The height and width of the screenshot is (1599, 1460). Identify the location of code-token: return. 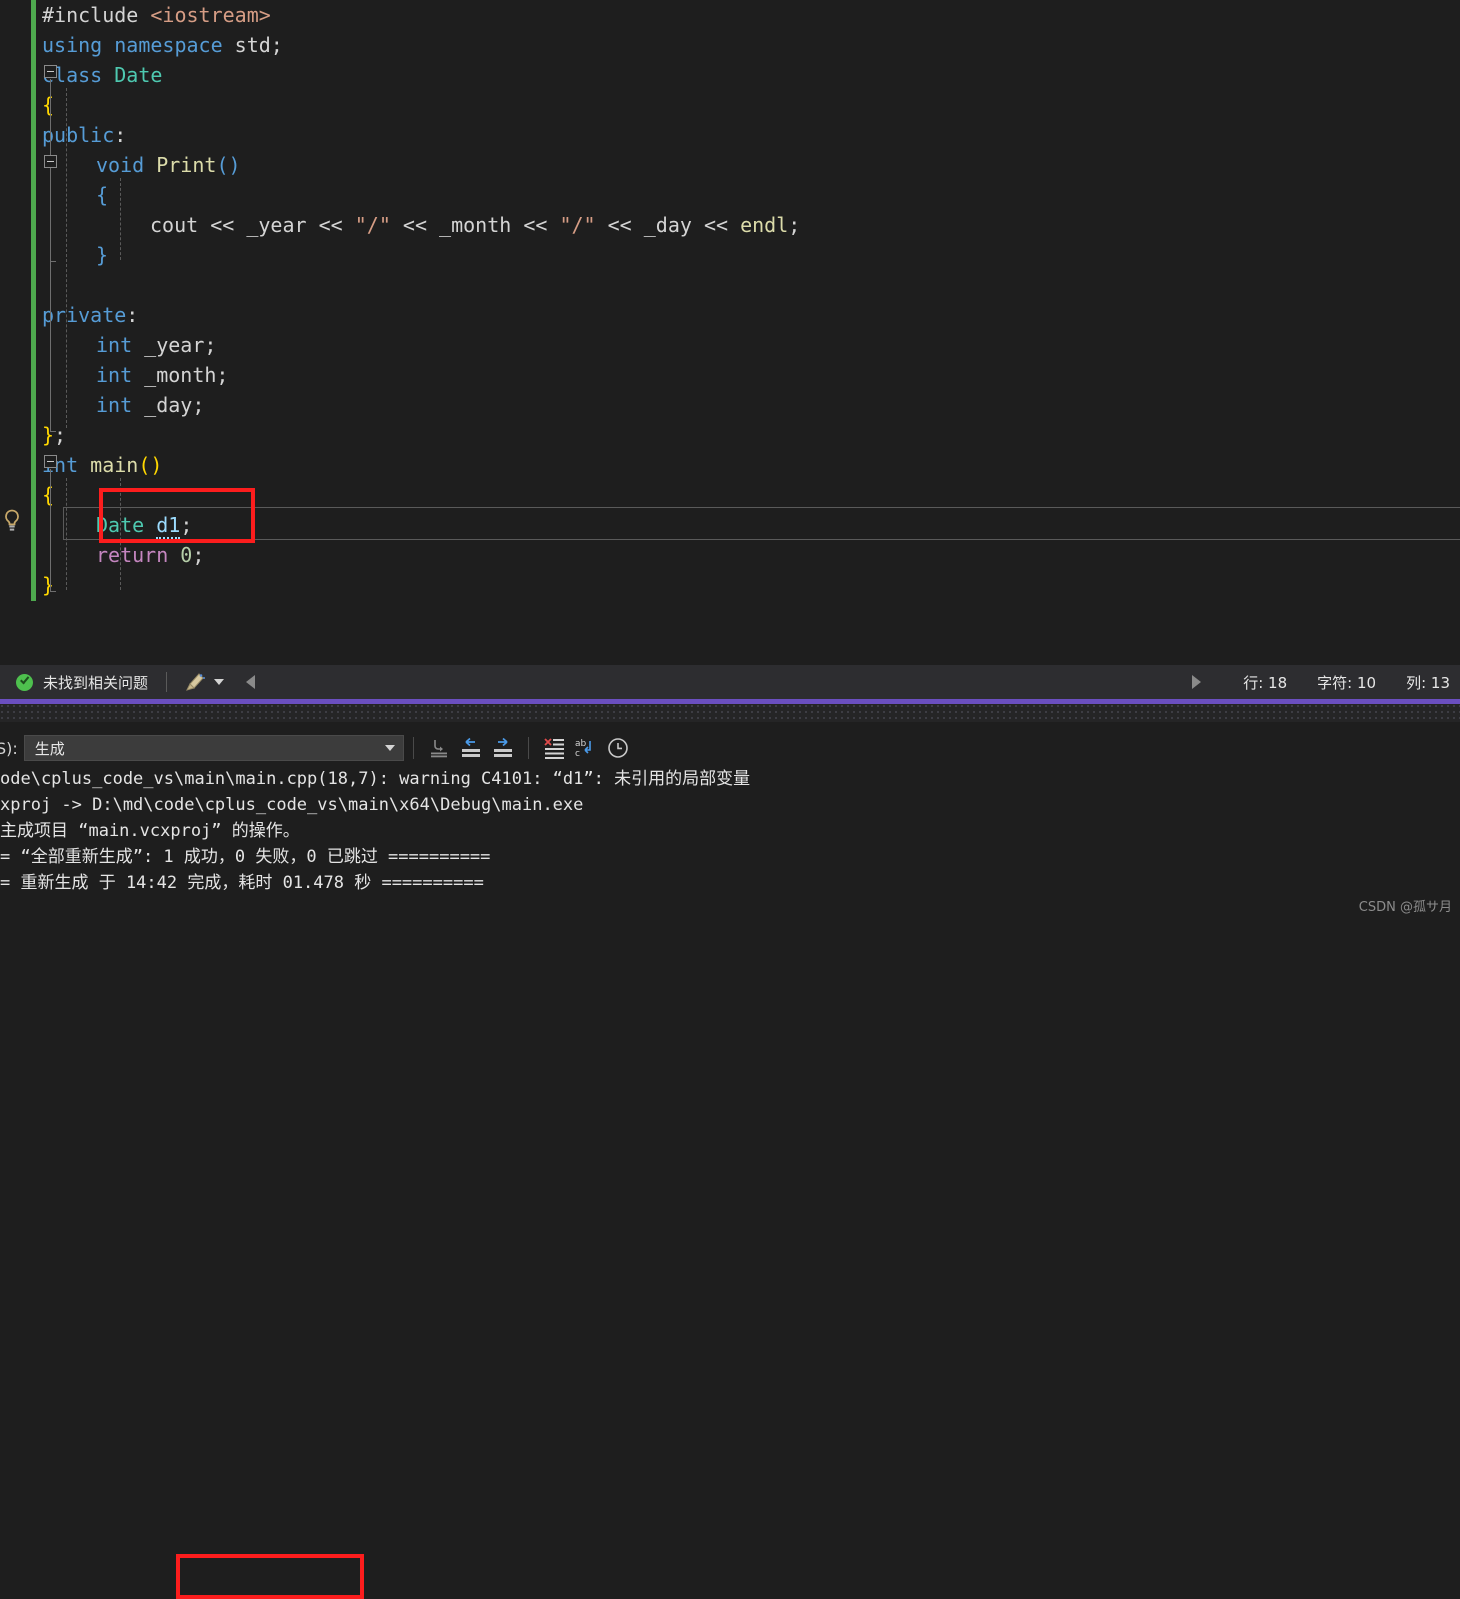
(132, 555).